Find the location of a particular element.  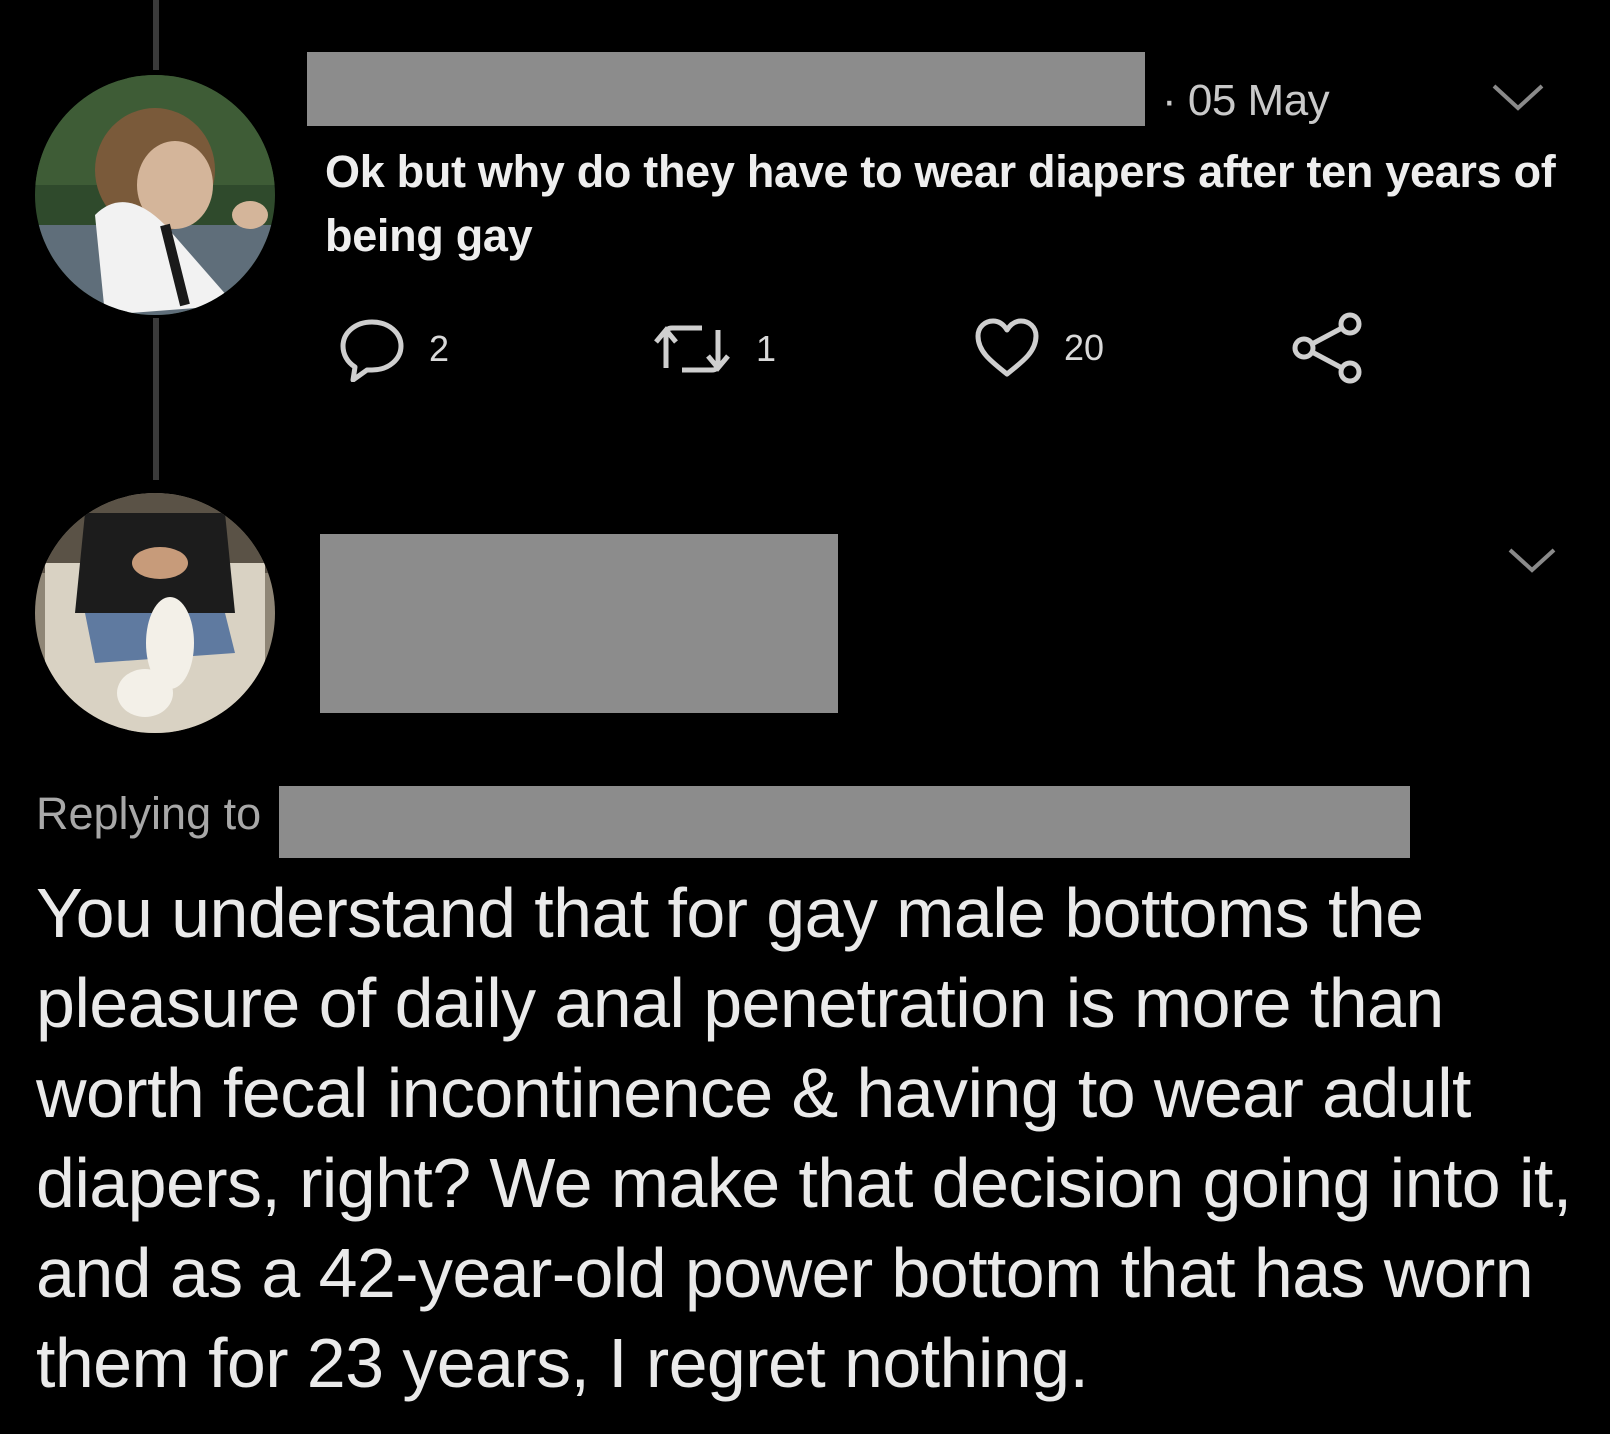

replying-to-redaction is located at coordinates (844, 822).